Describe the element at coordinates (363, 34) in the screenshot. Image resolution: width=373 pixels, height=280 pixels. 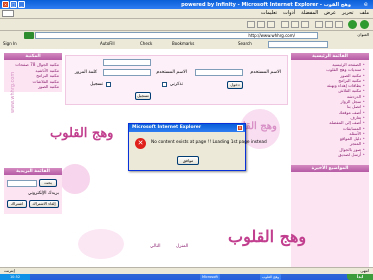
I see `address-label: العنوان` at that location.